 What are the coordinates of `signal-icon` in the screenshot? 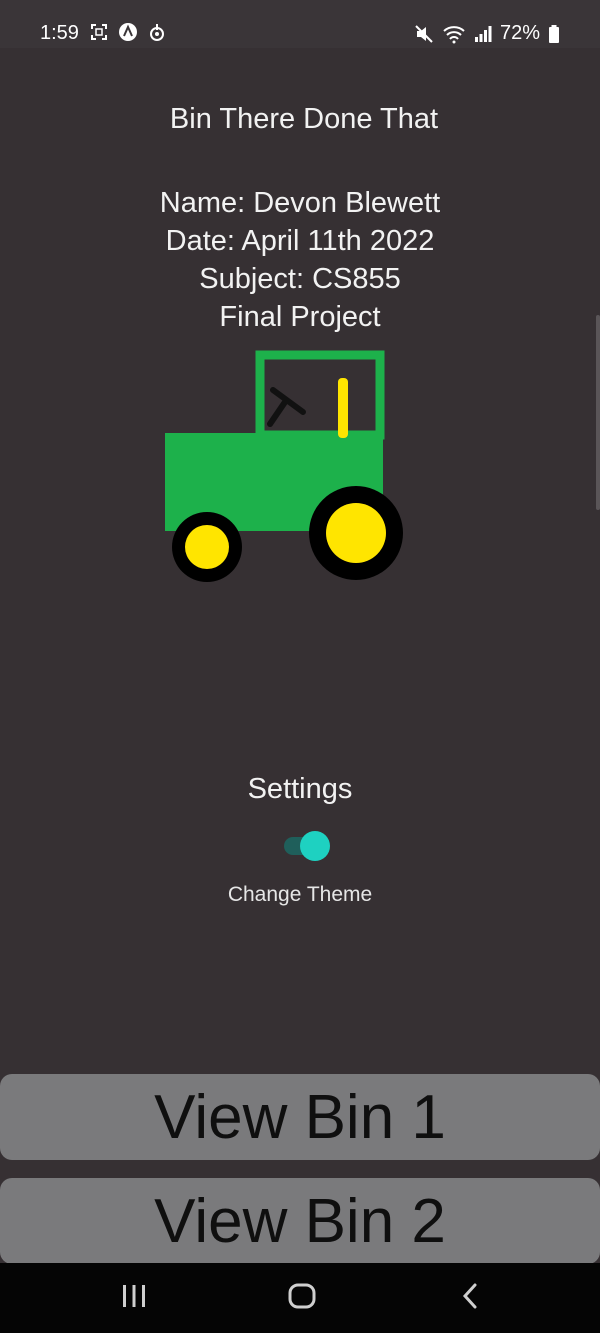 It's located at (483, 34).